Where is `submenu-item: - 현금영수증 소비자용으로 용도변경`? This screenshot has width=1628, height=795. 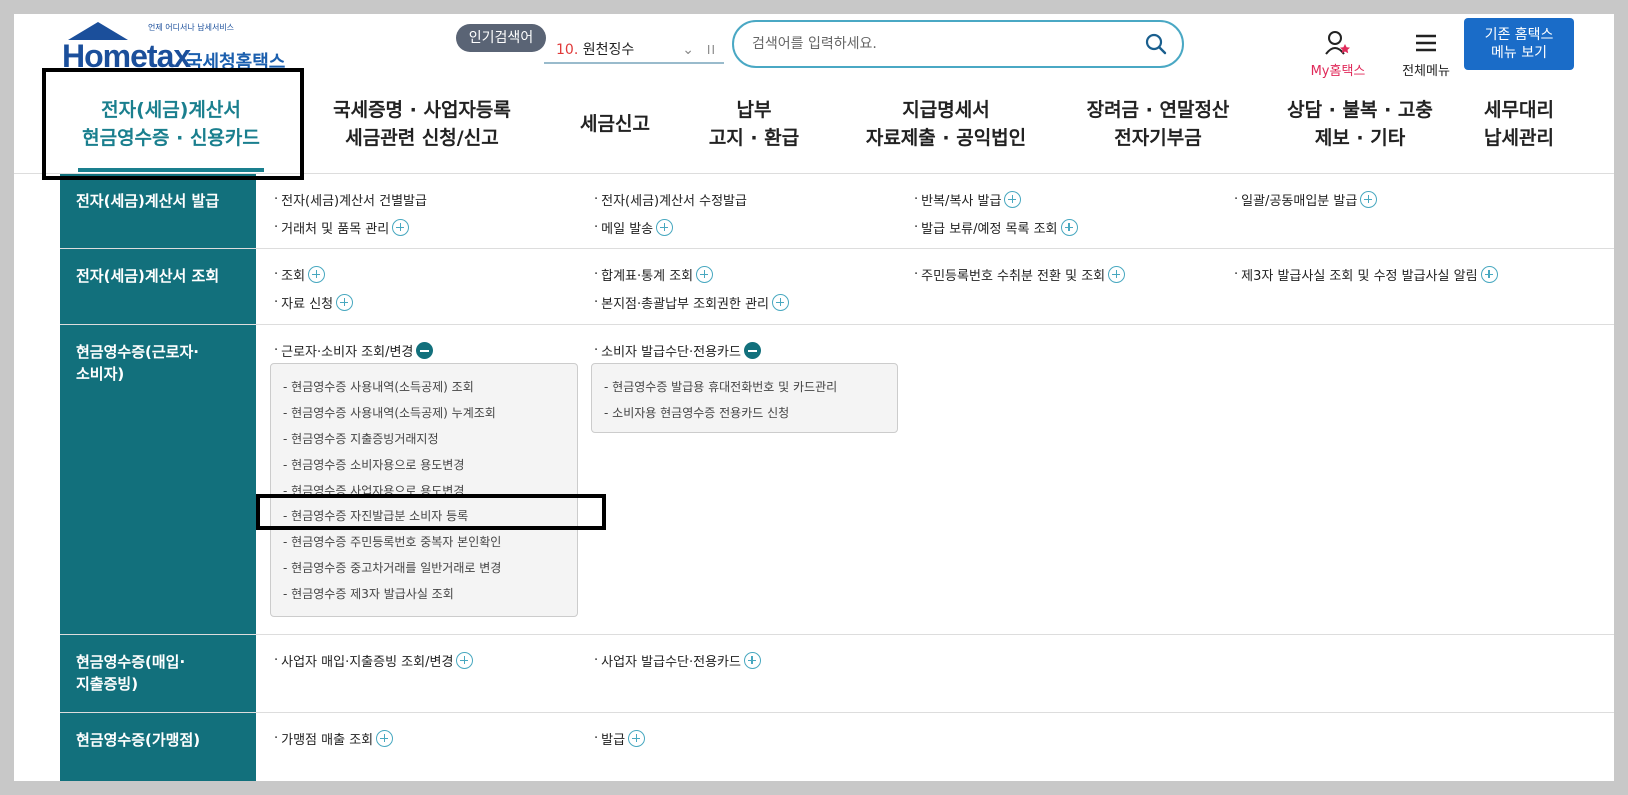 submenu-item: - 현금영수증 소비자용으로 용도변경 is located at coordinates (373, 464).